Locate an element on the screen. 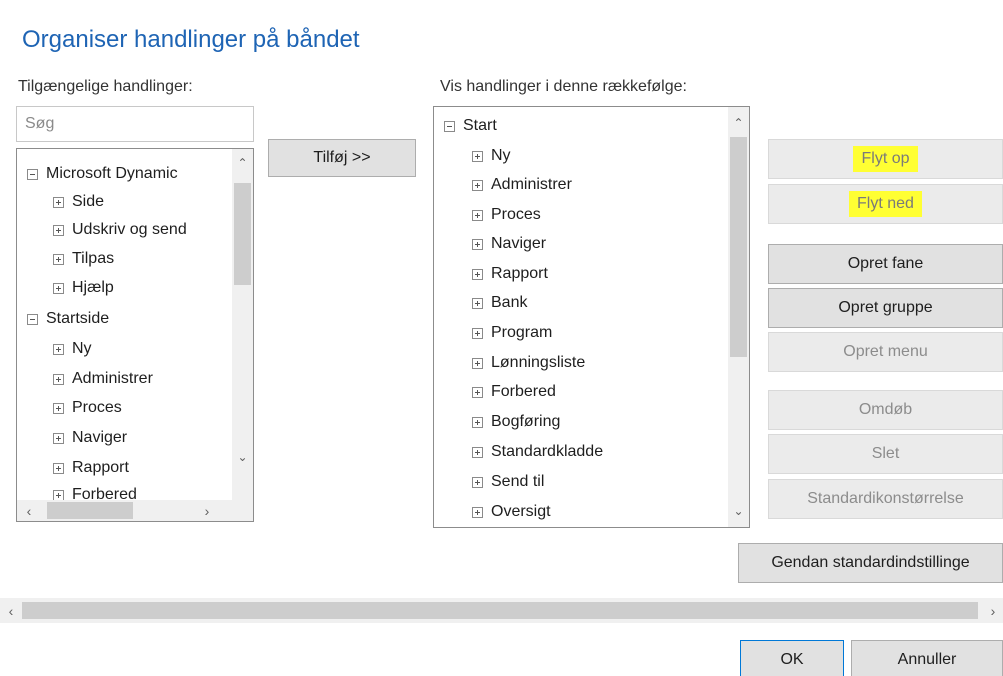  tree-node: Udskriv og send is located at coordinates (120, 230).